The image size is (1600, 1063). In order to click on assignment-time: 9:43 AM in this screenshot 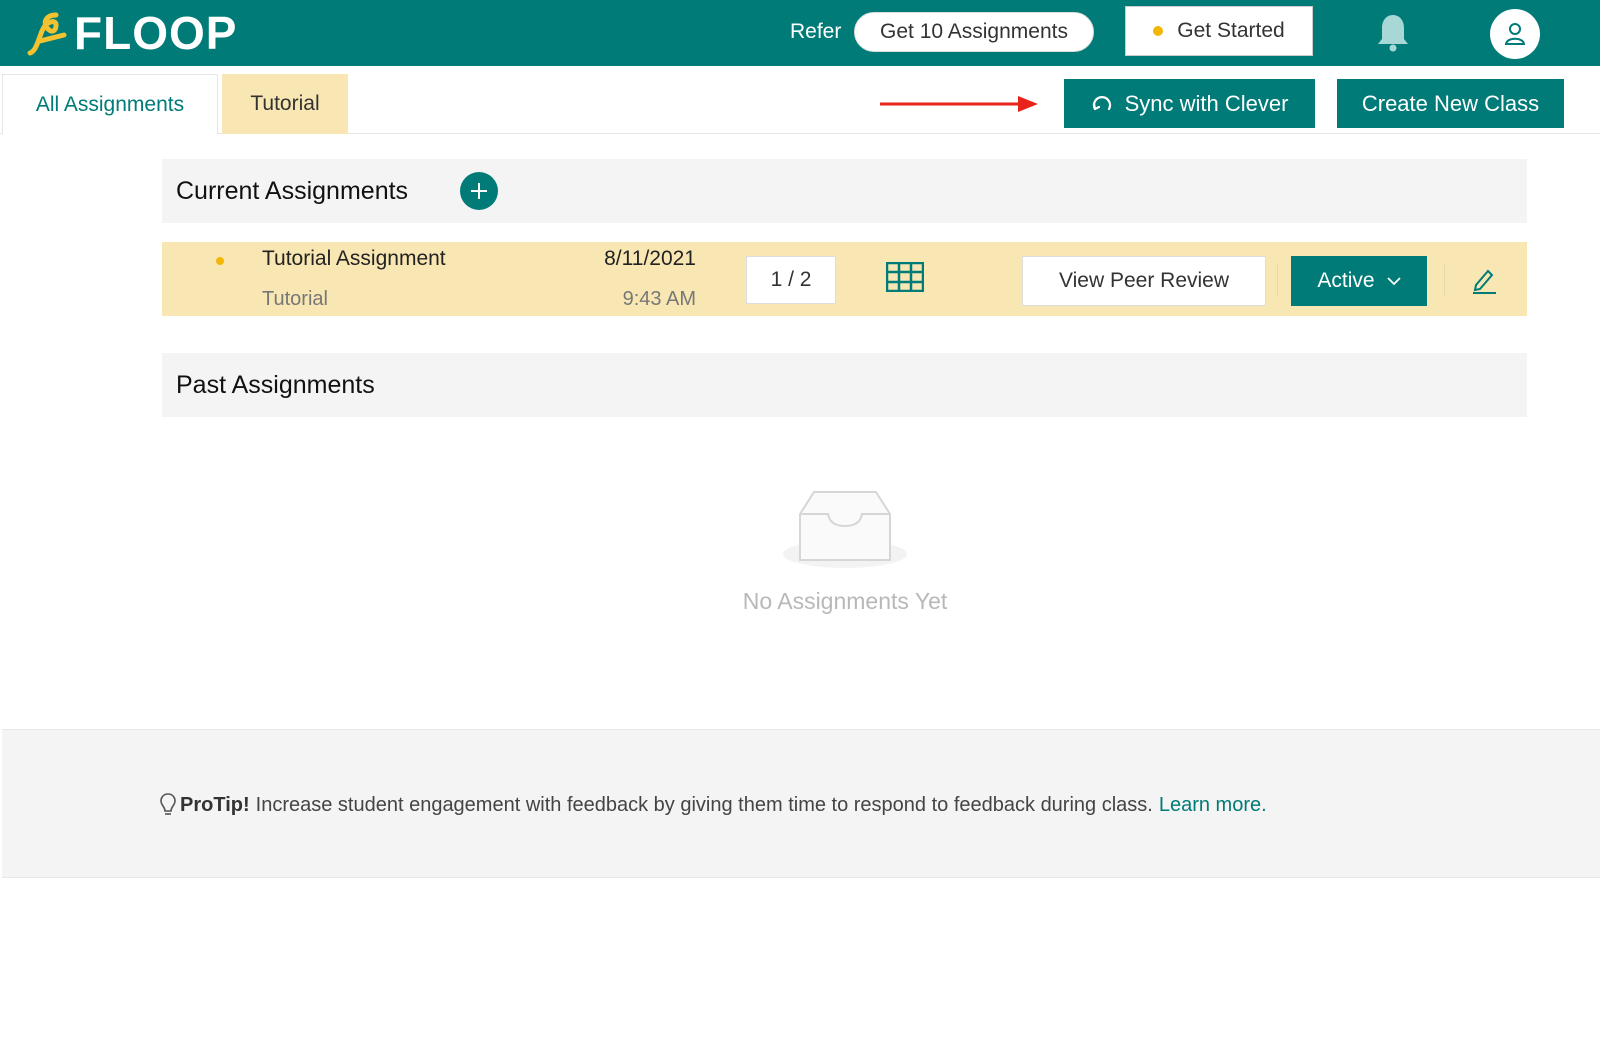, I will do `click(659, 299)`.